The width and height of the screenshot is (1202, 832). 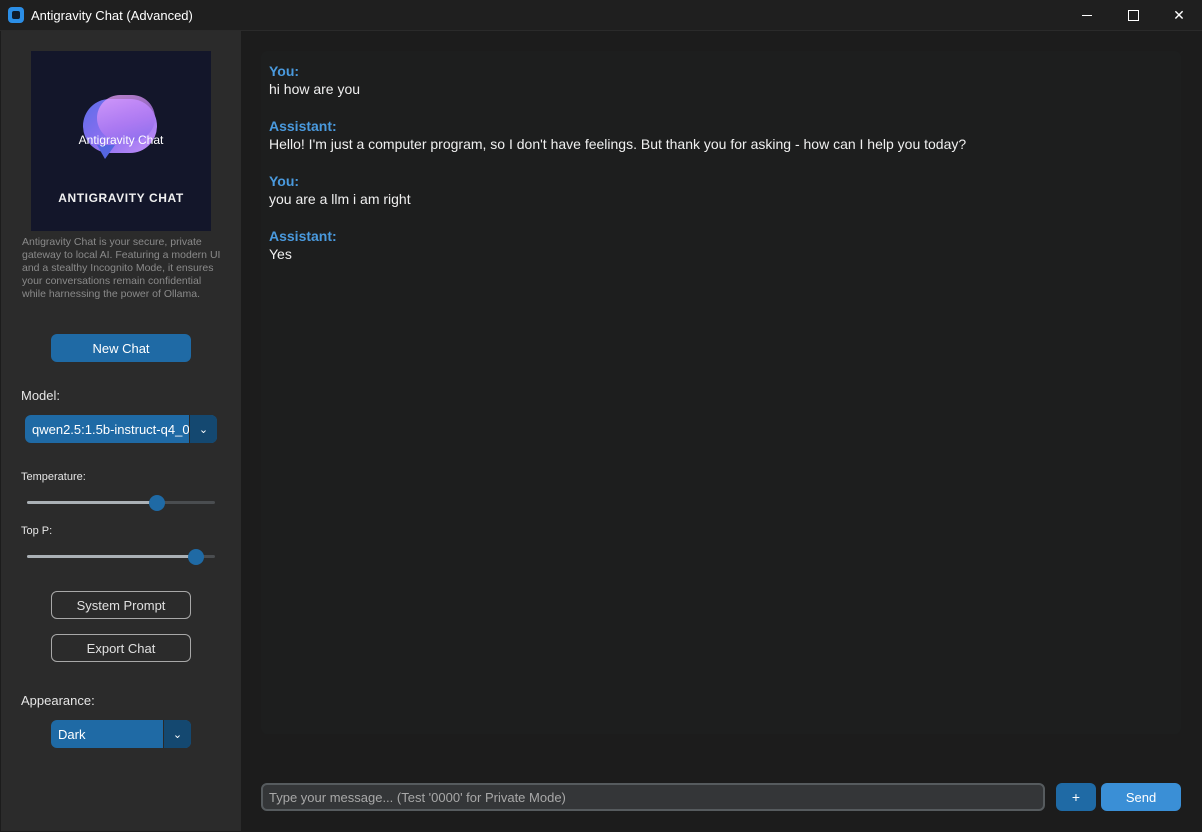 I want to click on appearance-label: Appearance:, so click(x=58, y=700).